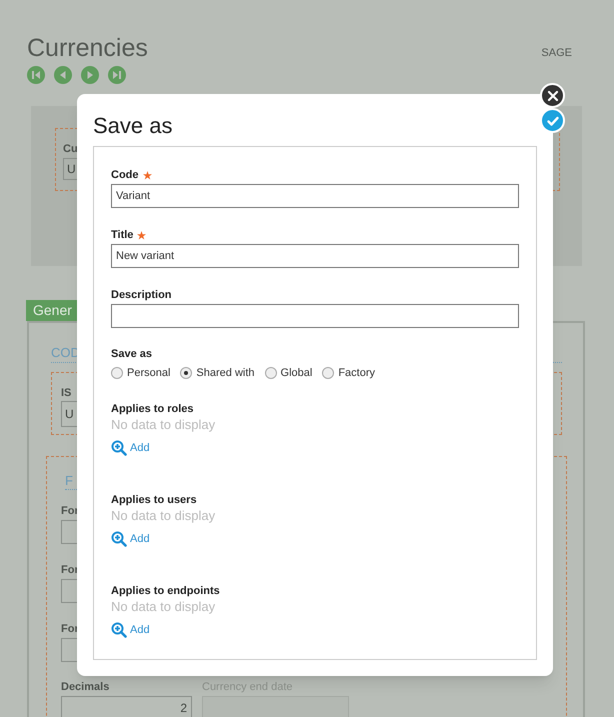 The width and height of the screenshot is (614, 717). I want to click on text-field: New variant, so click(315, 256).